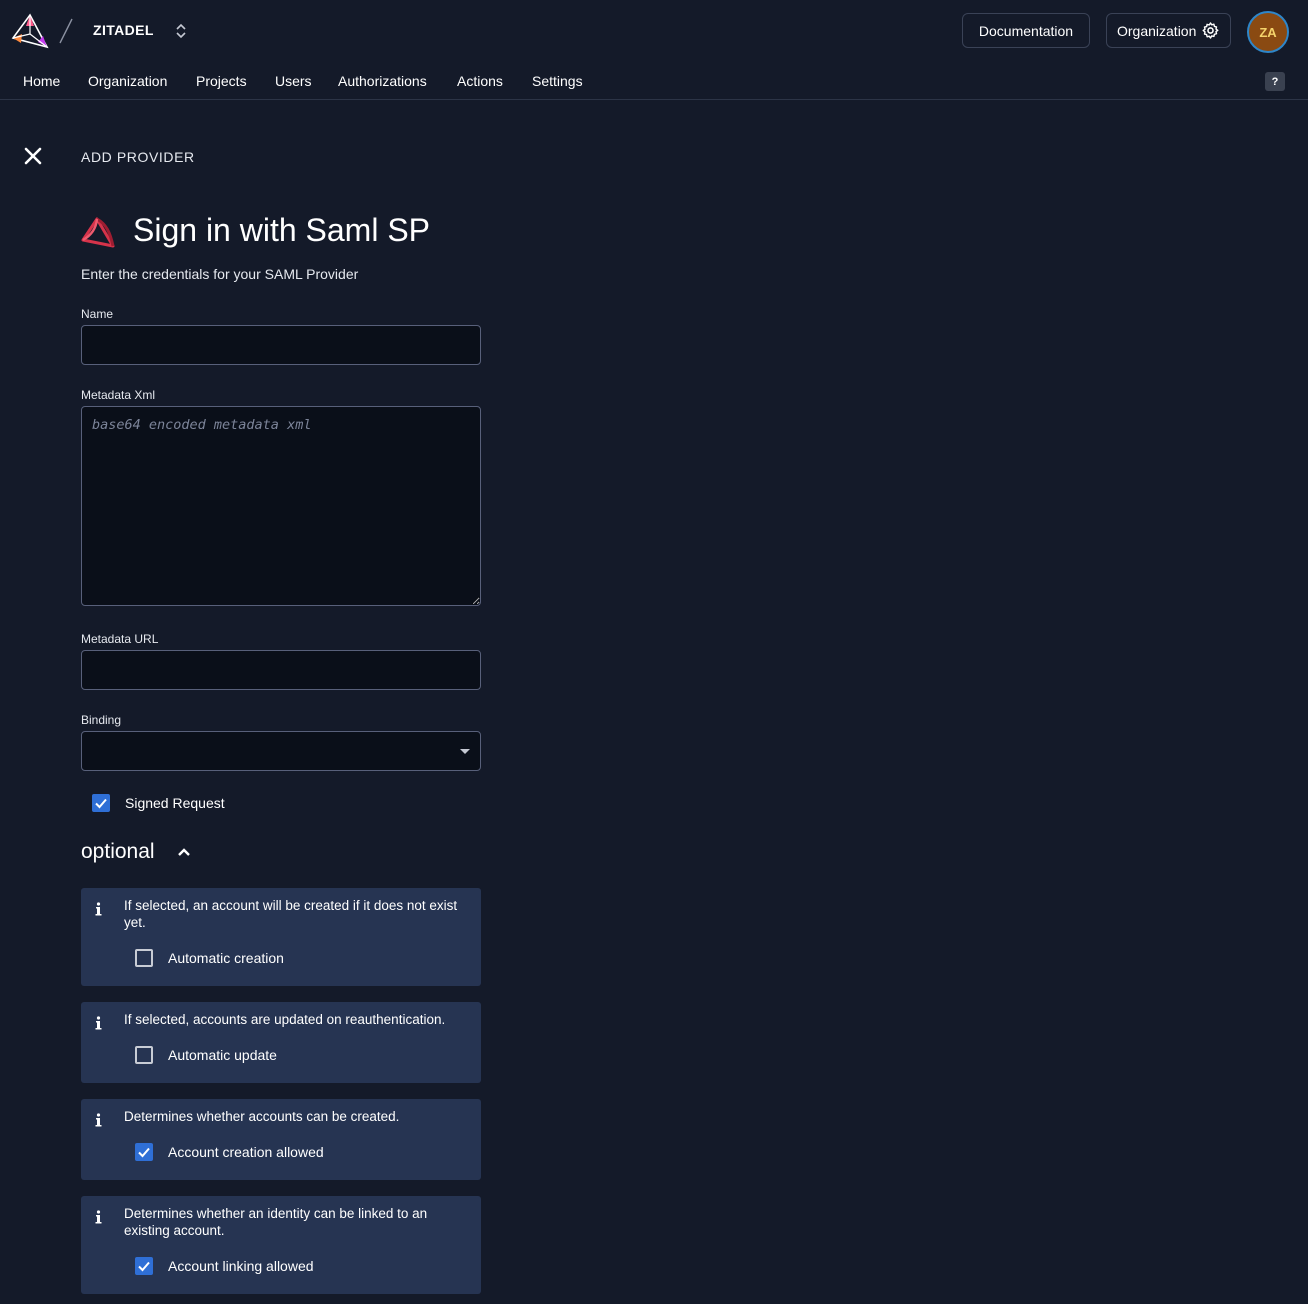 The image size is (1308, 1304). Describe the element at coordinates (281, 506) in the screenshot. I see `metadata-xml-textarea` at that location.